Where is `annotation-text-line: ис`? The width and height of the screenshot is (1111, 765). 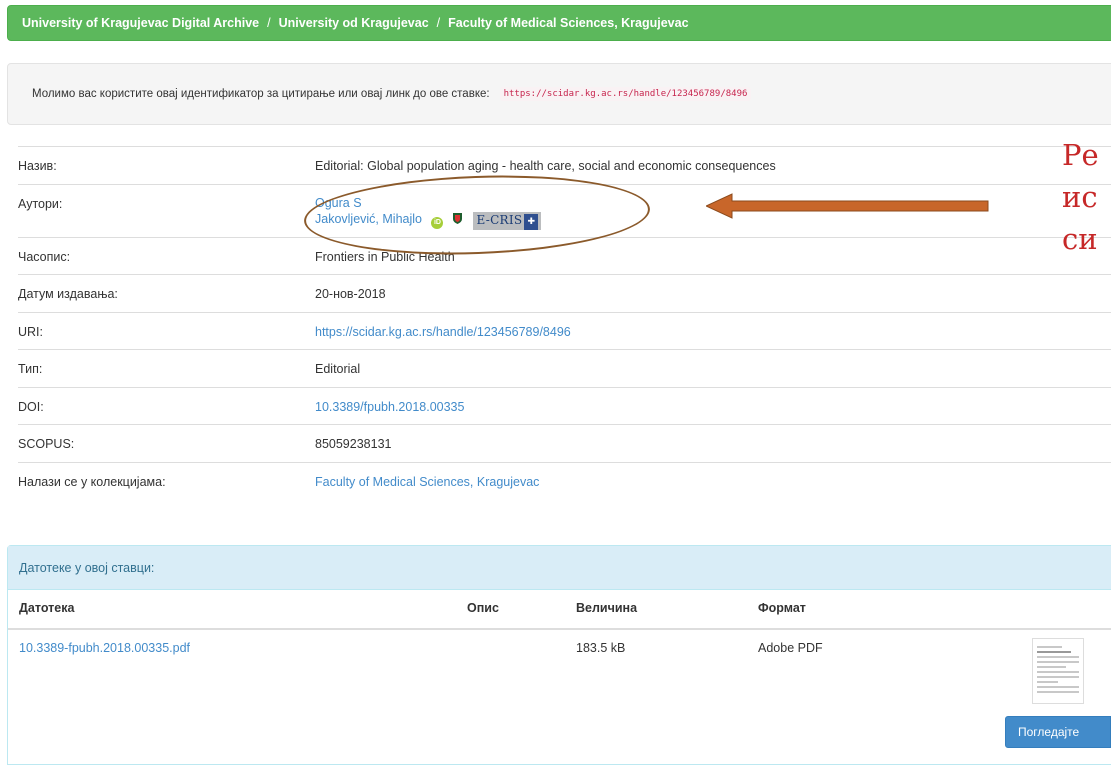
annotation-text-line: ис is located at coordinates (1080, 197).